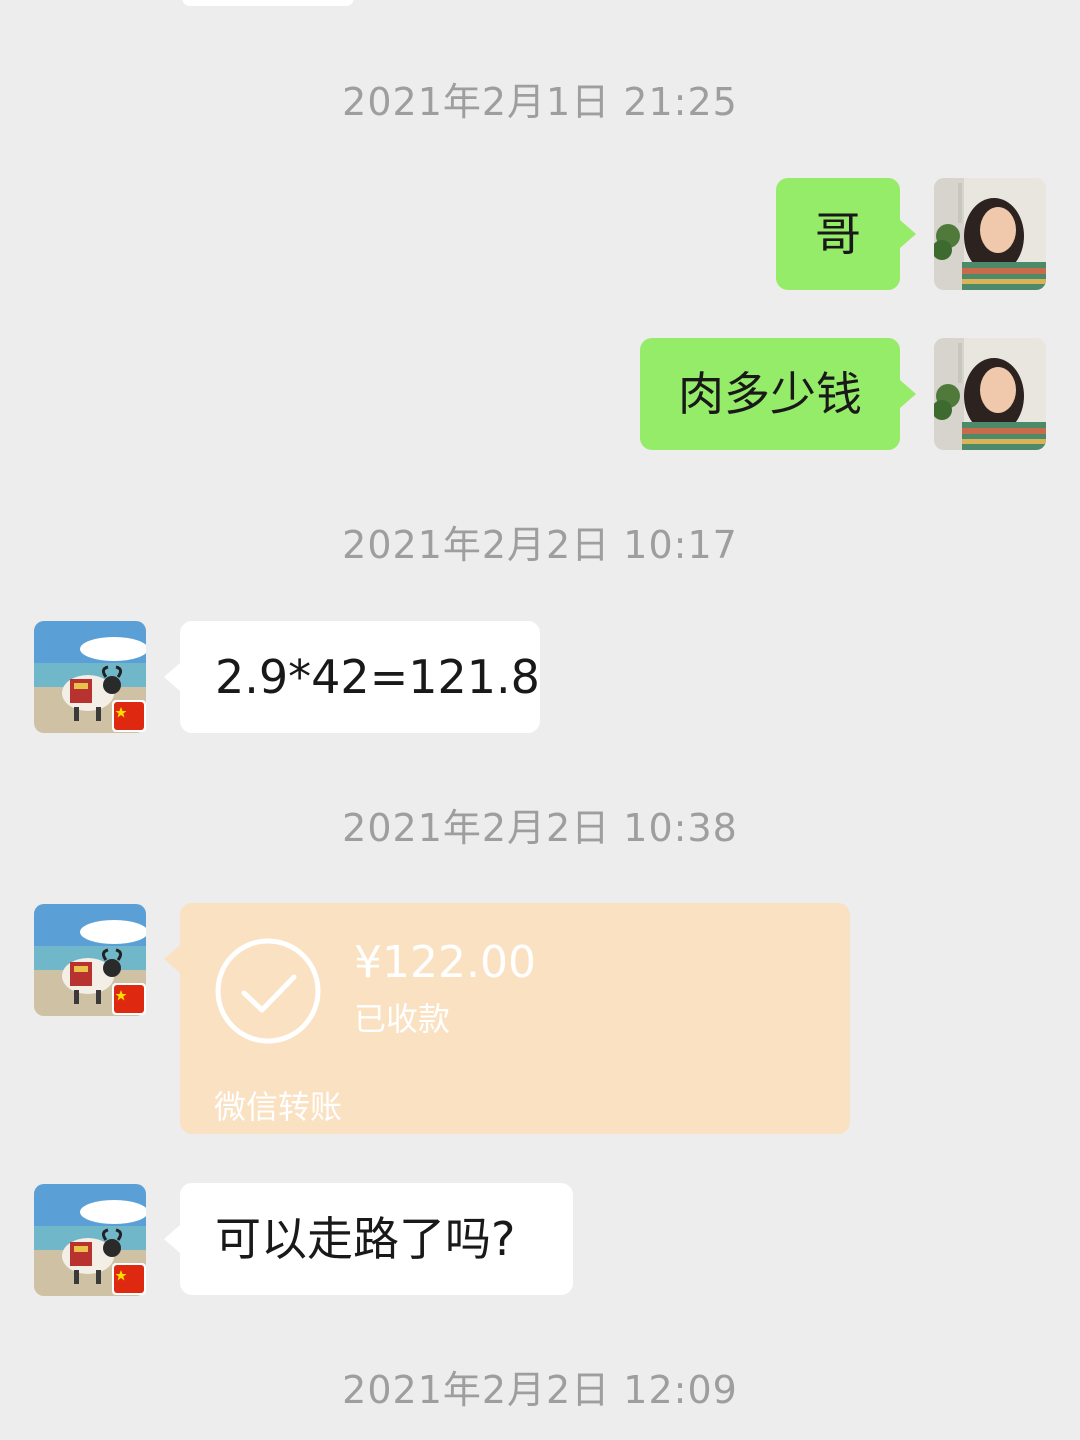 The width and height of the screenshot is (1080, 1440). Describe the element at coordinates (402, 1019) in the screenshot. I see `transfer-status: 已收款` at that location.